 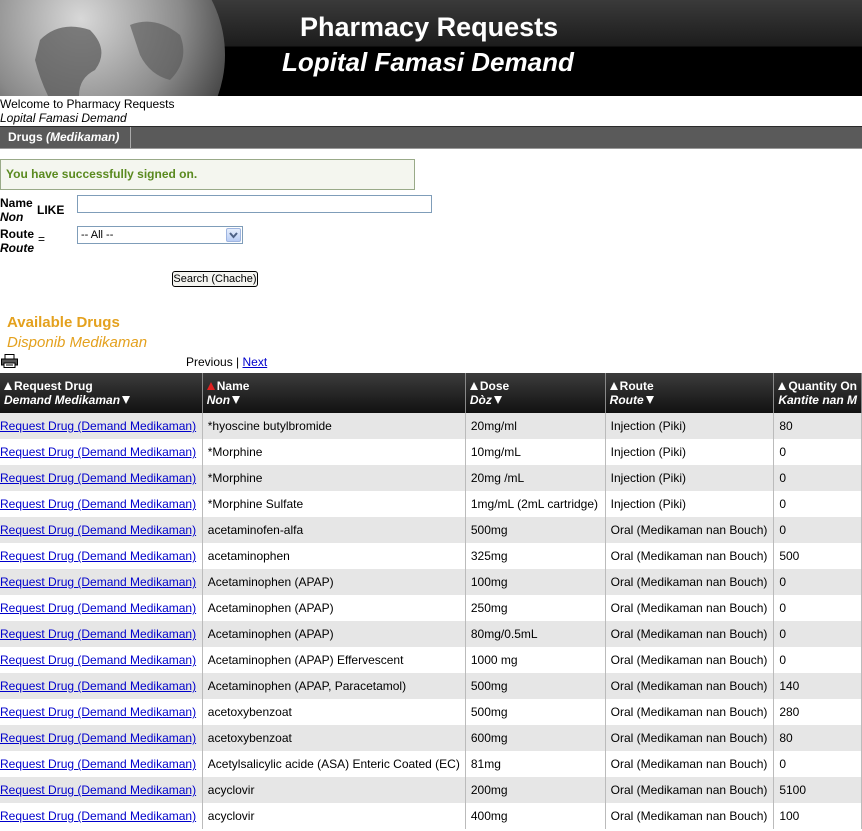 I want to click on drug-dose-cell: 1000 mg, so click(x=535, y=660).